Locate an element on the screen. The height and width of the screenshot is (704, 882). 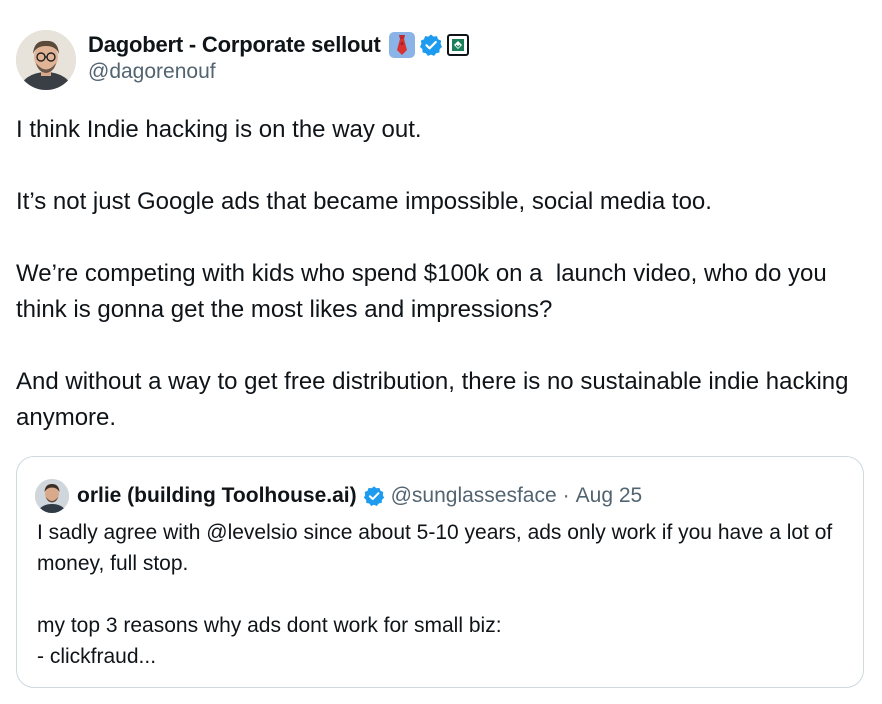
quoted-author-name: orlie (building Toolhouse.ai) is located at coordinates (217, 496).